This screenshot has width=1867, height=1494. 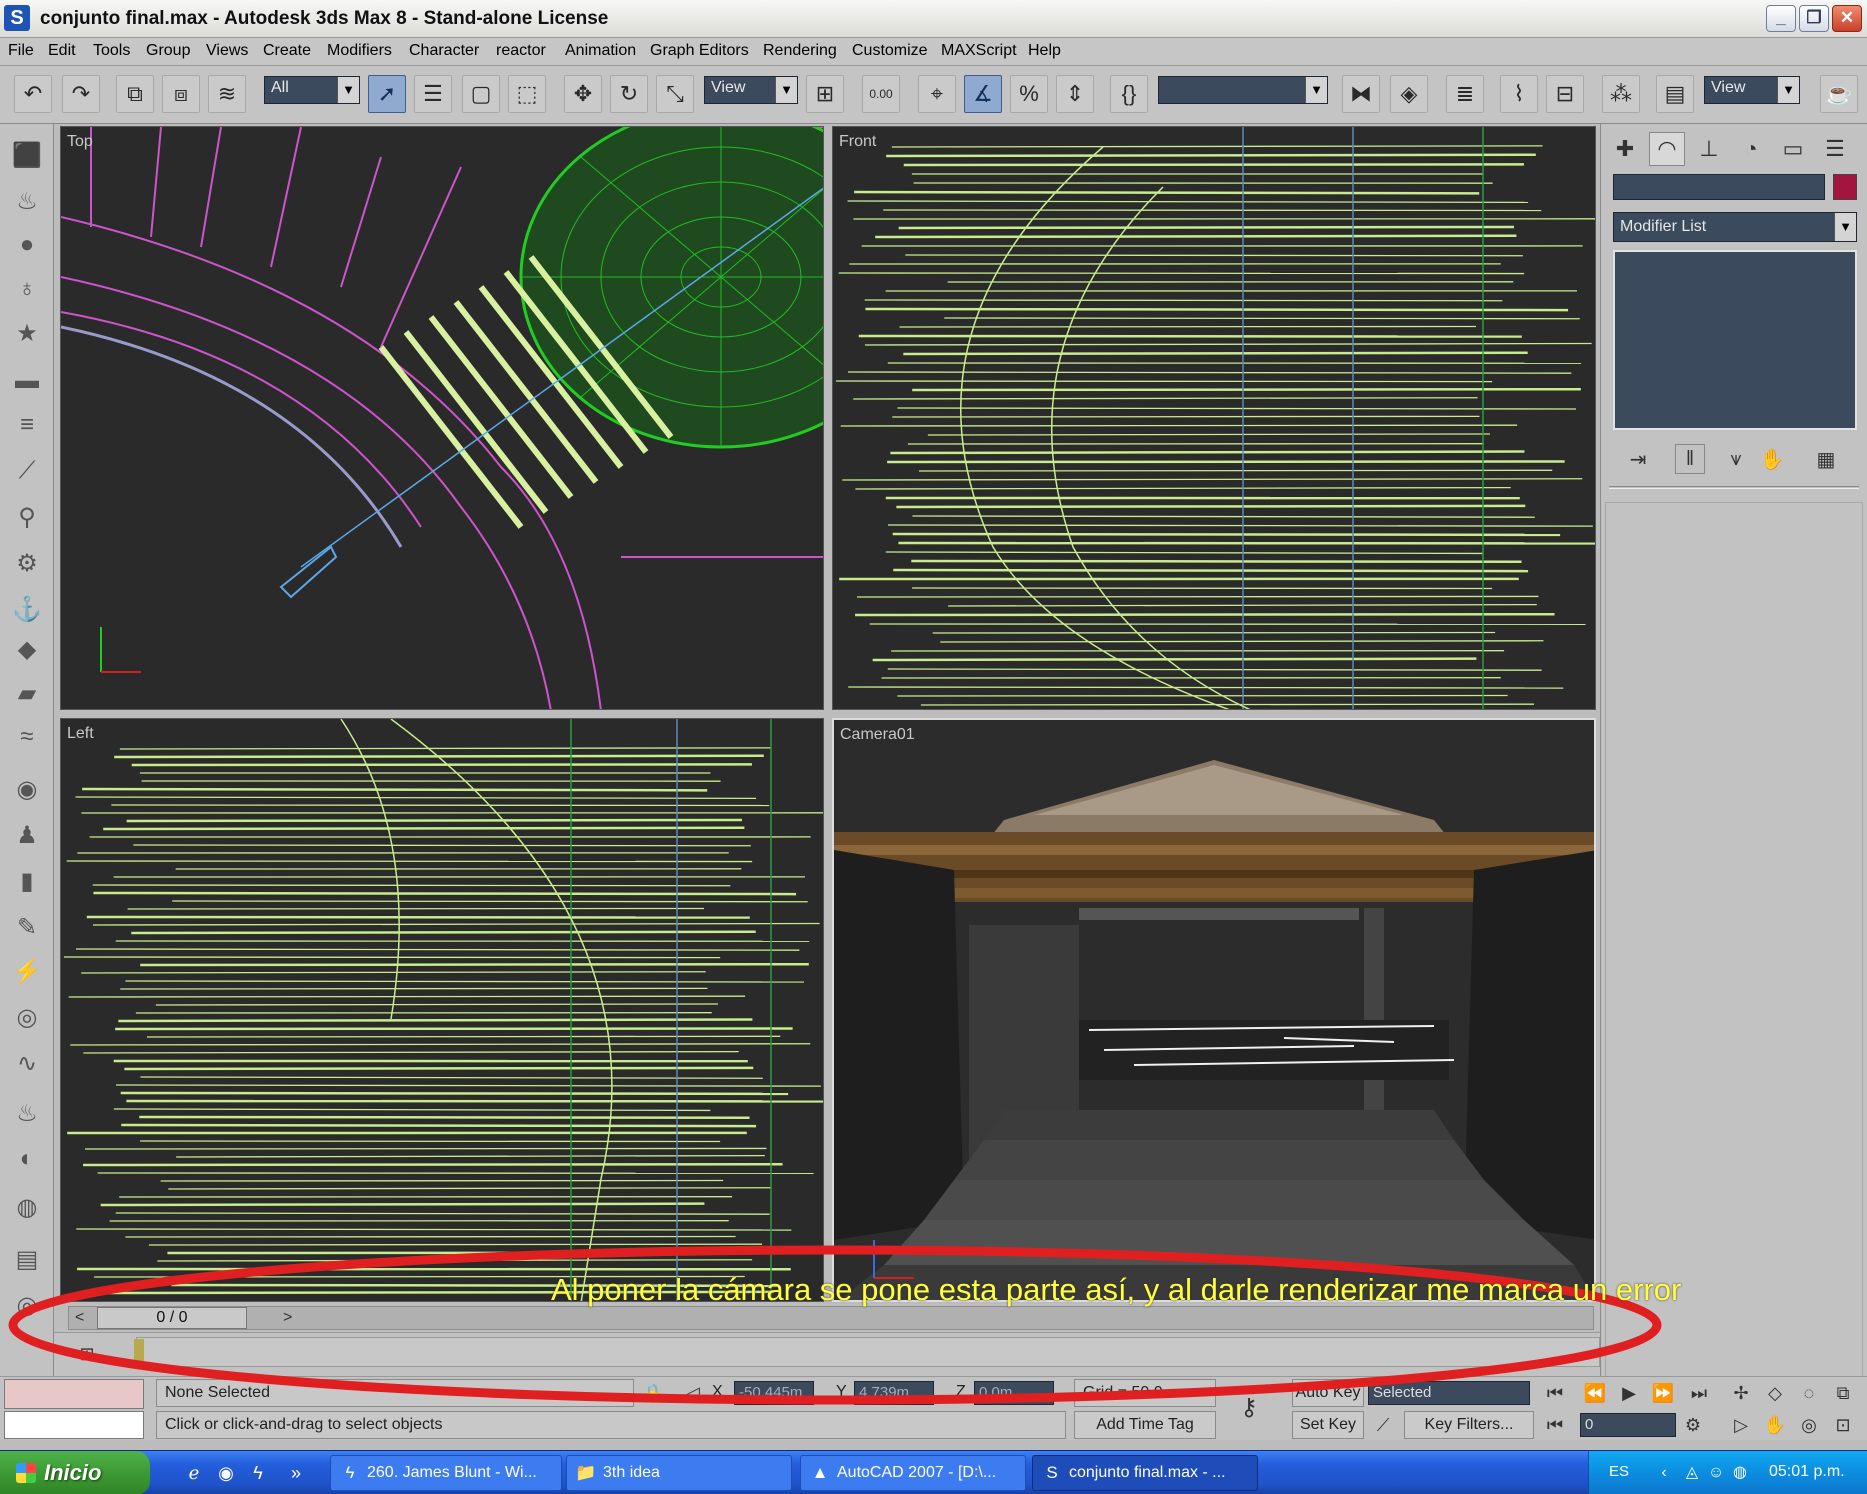 What do you see at coordinates (1243, 90) in the screenshot?
I see `named-selection-dropdown: ▼` at bounding box center [1243, 90].